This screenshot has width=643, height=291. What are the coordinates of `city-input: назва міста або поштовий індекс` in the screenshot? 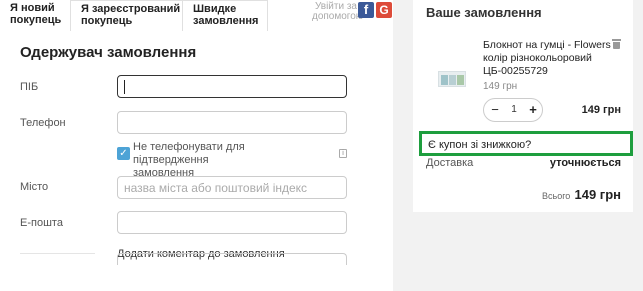 It's located at (232, 187).